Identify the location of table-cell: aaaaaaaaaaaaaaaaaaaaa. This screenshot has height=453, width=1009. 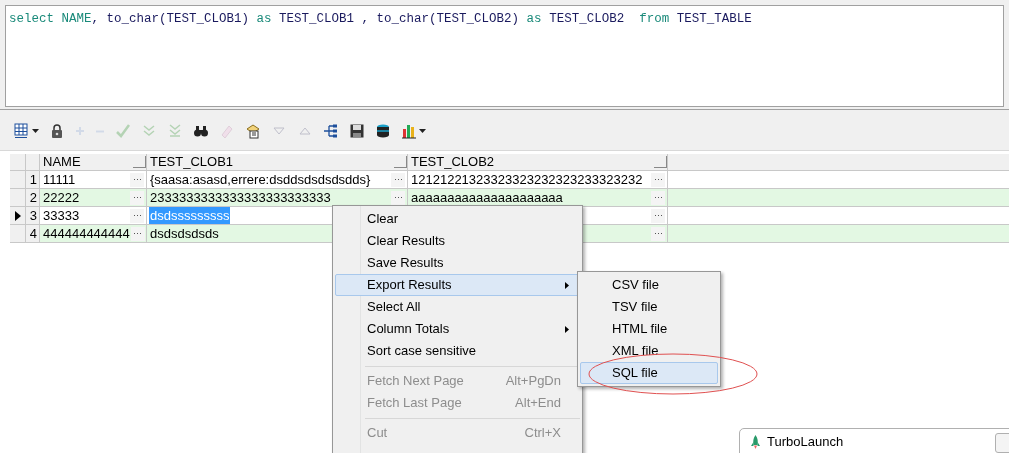
(487, 197).